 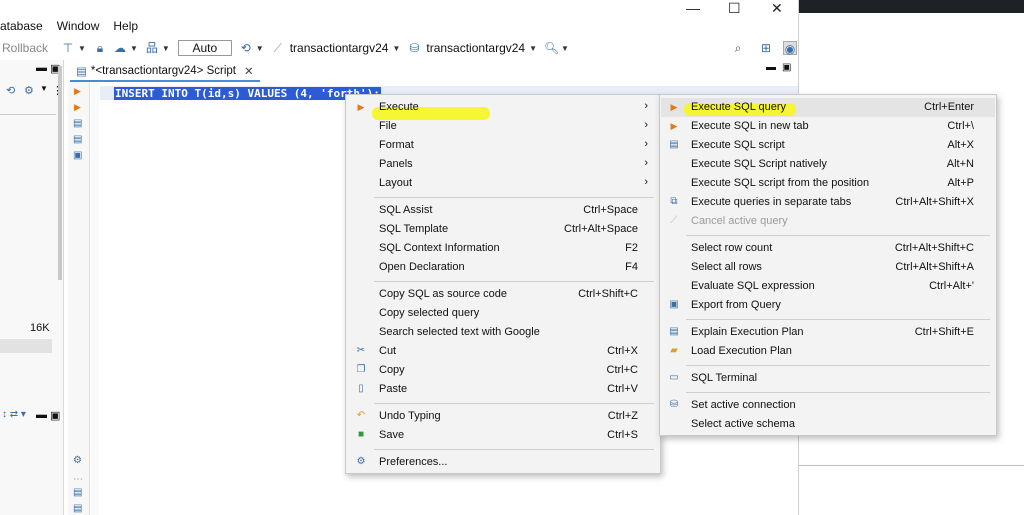 I want to click on menu-item-cut: ✂ Cut Ctrl+X, so click(x=503, y=351).